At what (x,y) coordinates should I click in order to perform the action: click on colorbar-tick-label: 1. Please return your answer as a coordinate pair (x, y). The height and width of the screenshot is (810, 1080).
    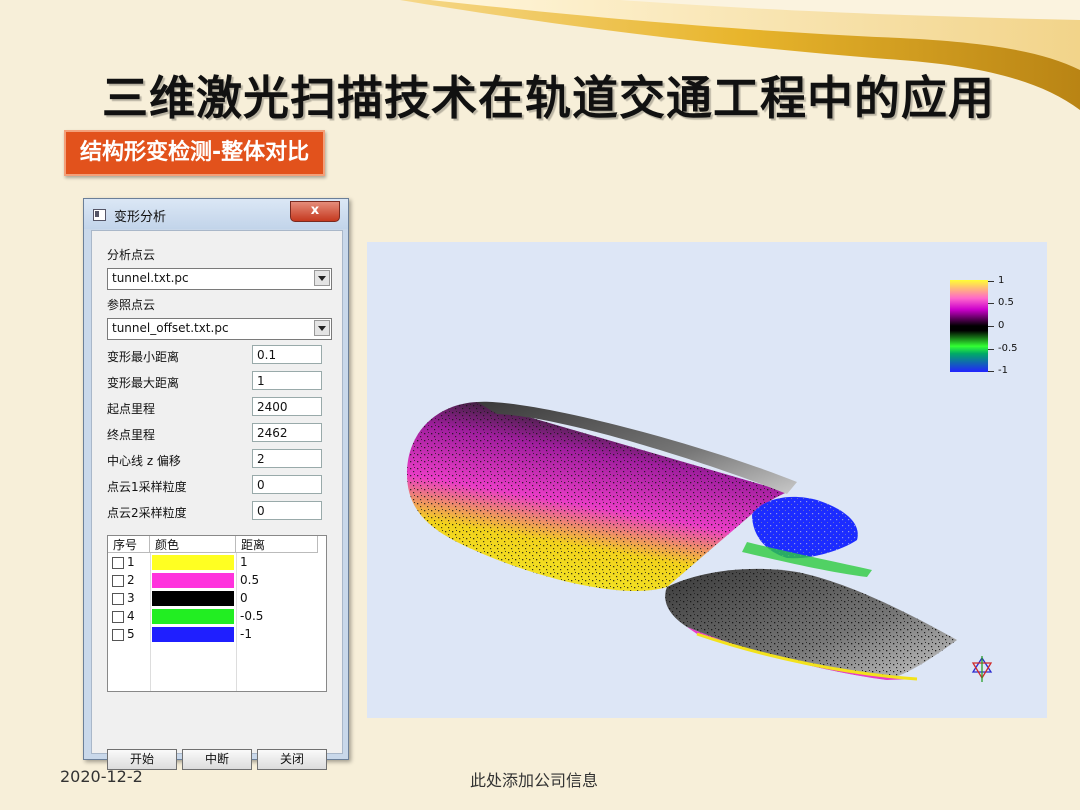
    Looking at the image, I should click on (1001, 280).